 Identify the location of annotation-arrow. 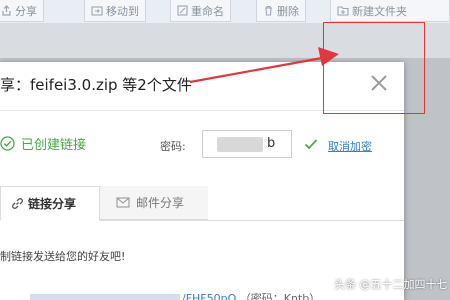
(264, 65).